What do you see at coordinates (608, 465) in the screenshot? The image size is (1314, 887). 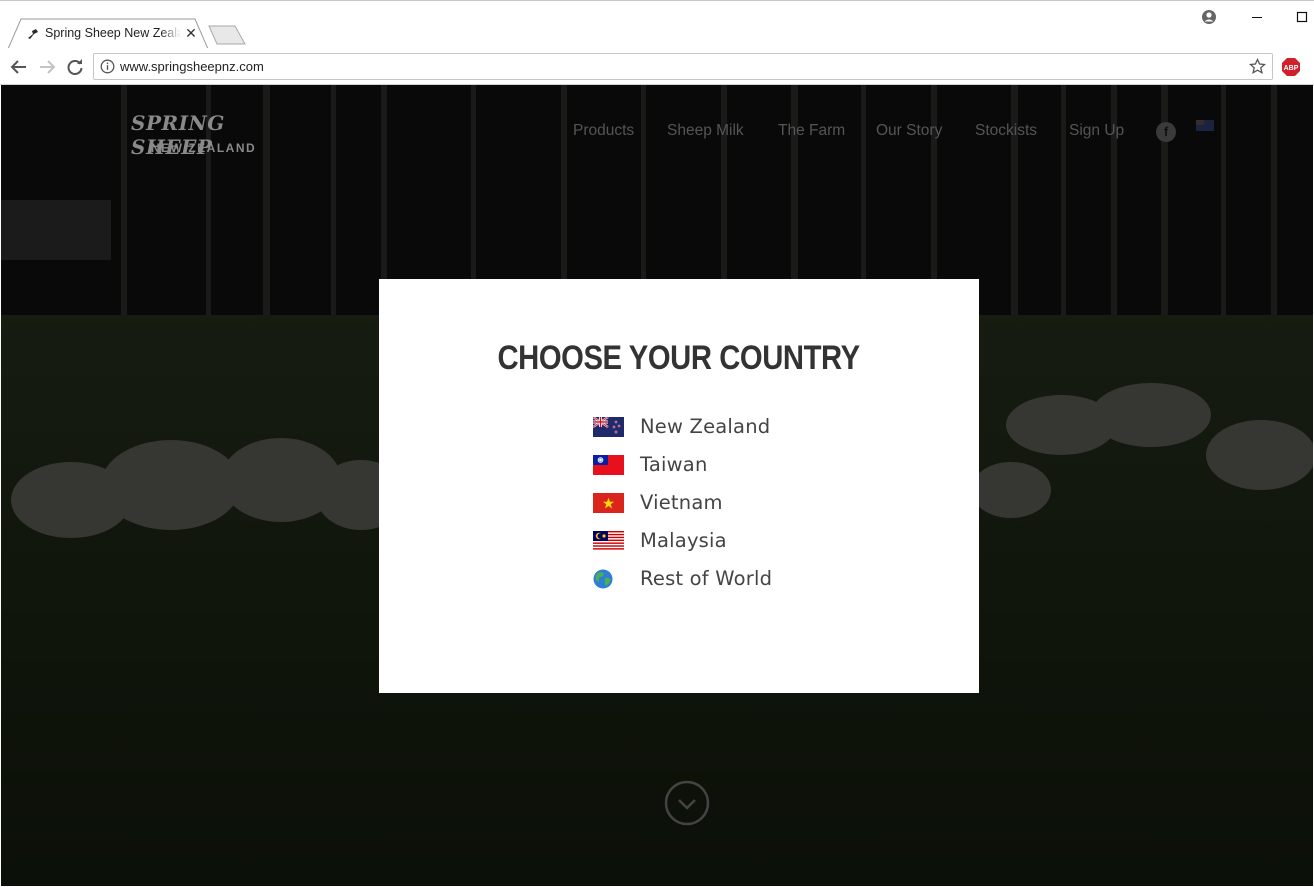 I see `taiwan-flag-icon` at bounding box center [608, 465].